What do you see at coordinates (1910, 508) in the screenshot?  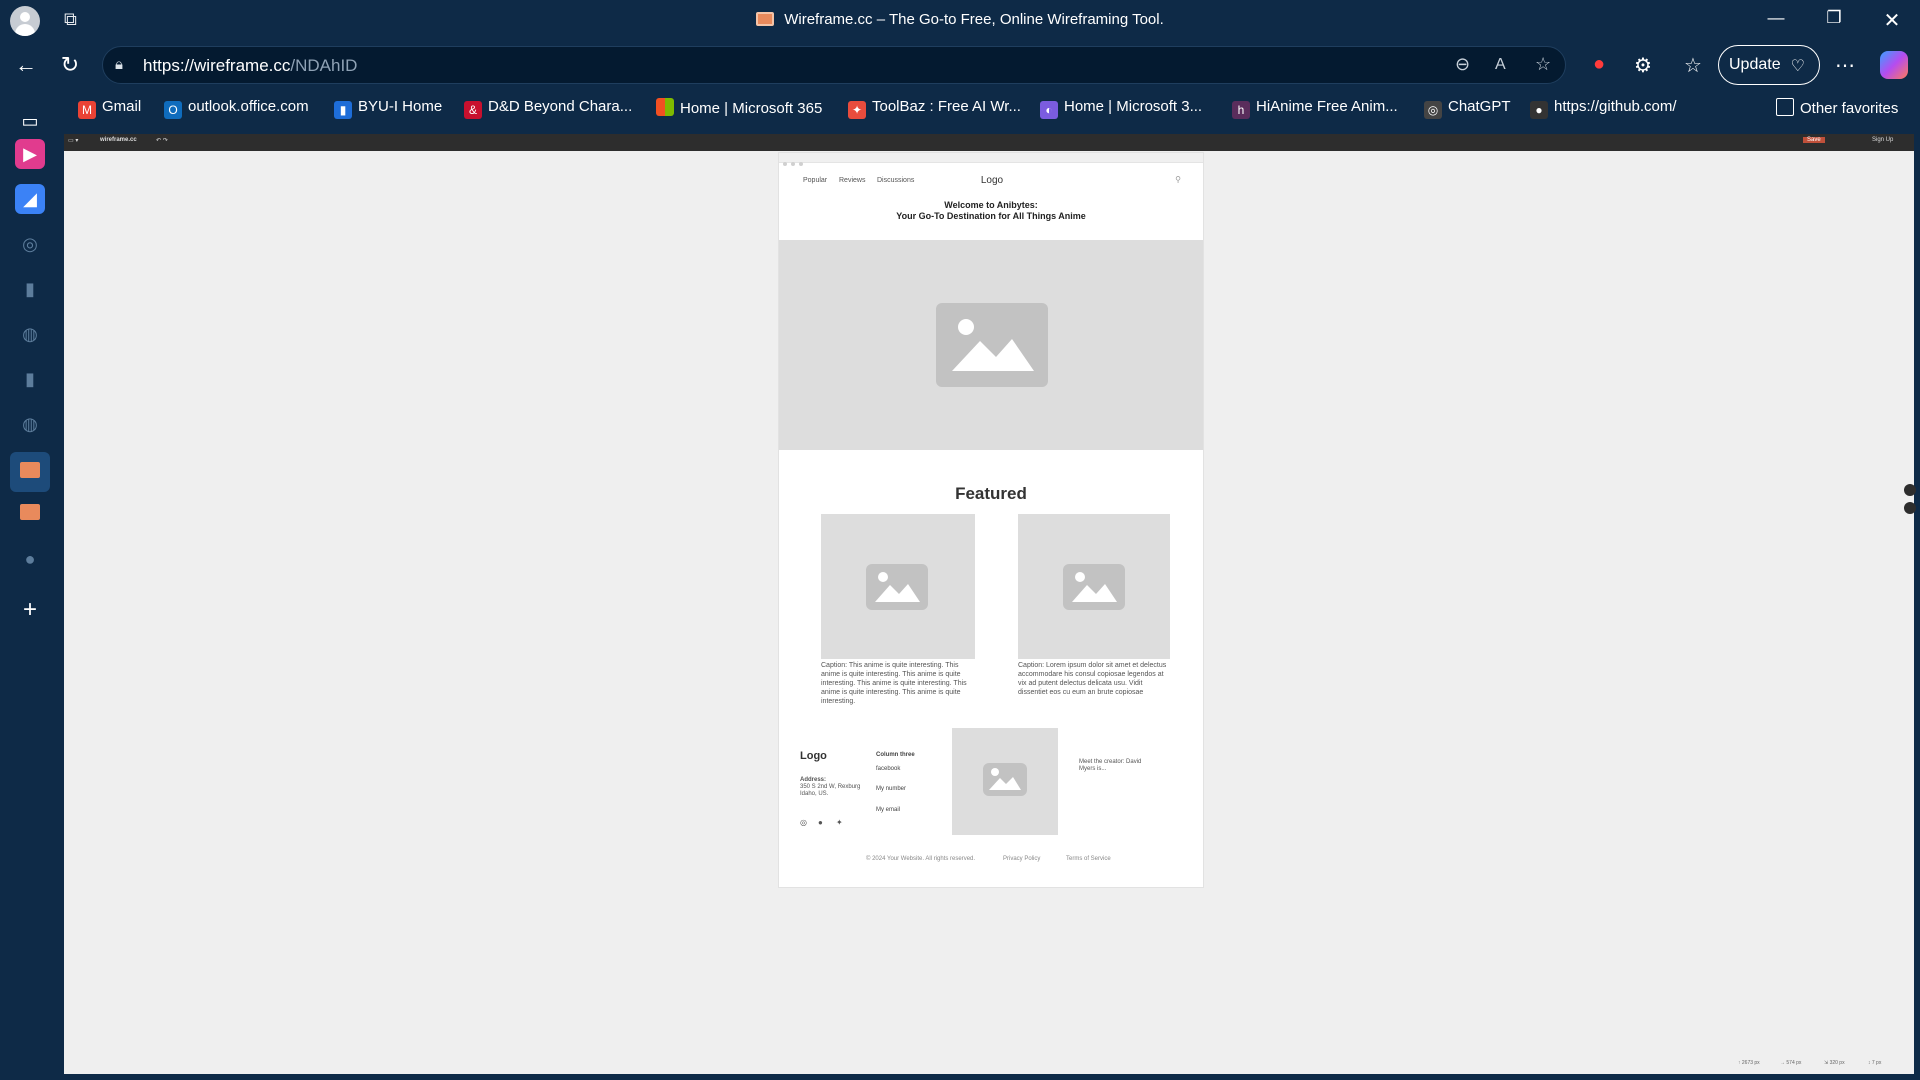 I see `help-icon` at bounding box center [1910, 508].